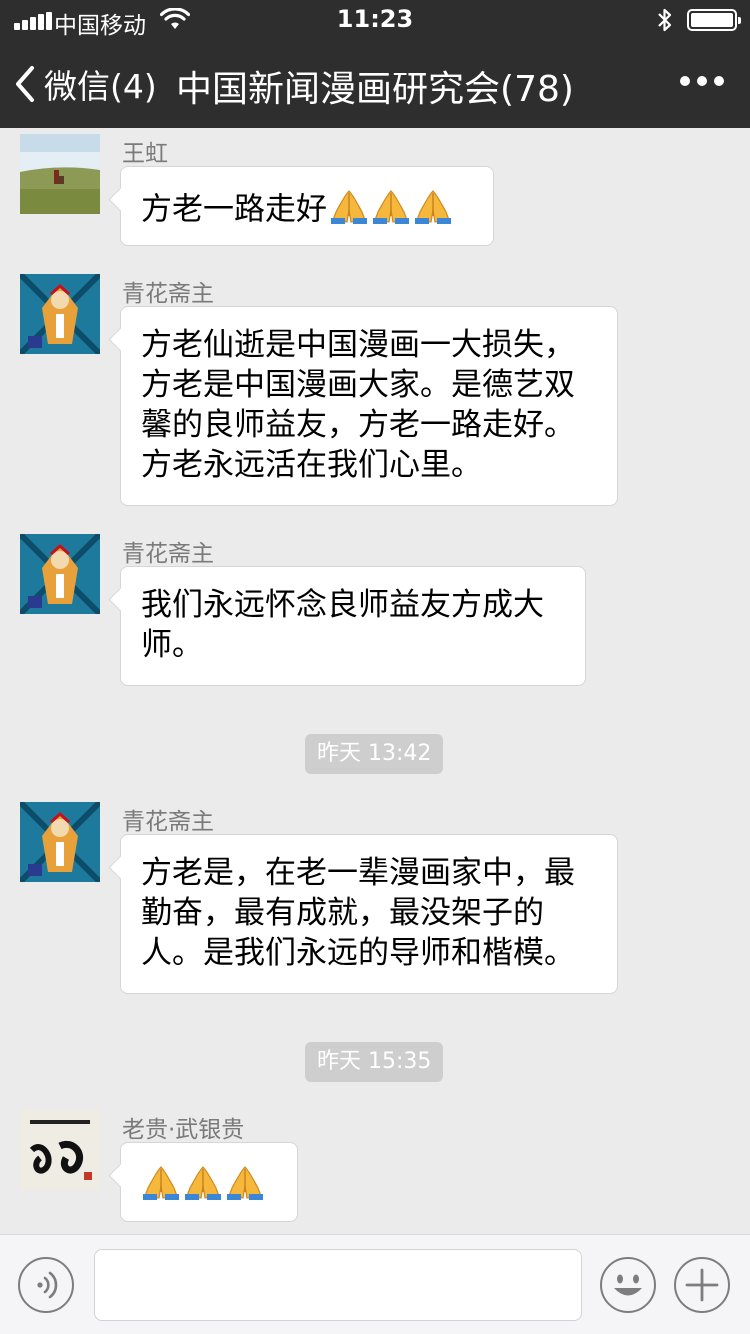  I want to click on chat-title: 中国新闻漫画研究会(78), so click(375, 89).